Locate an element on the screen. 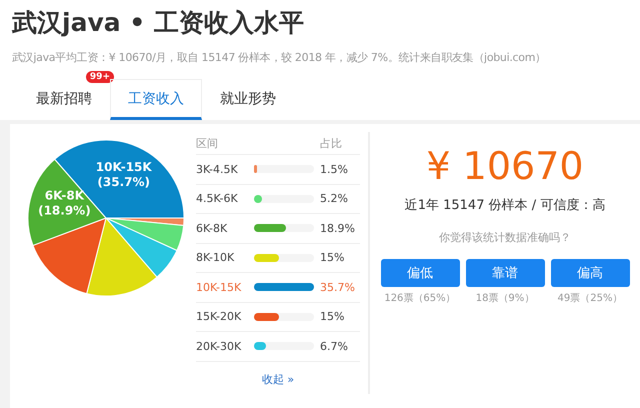 The width and height of the screenshot is (640, 408). column-header: 区间 is located at coordinates (207, 143).